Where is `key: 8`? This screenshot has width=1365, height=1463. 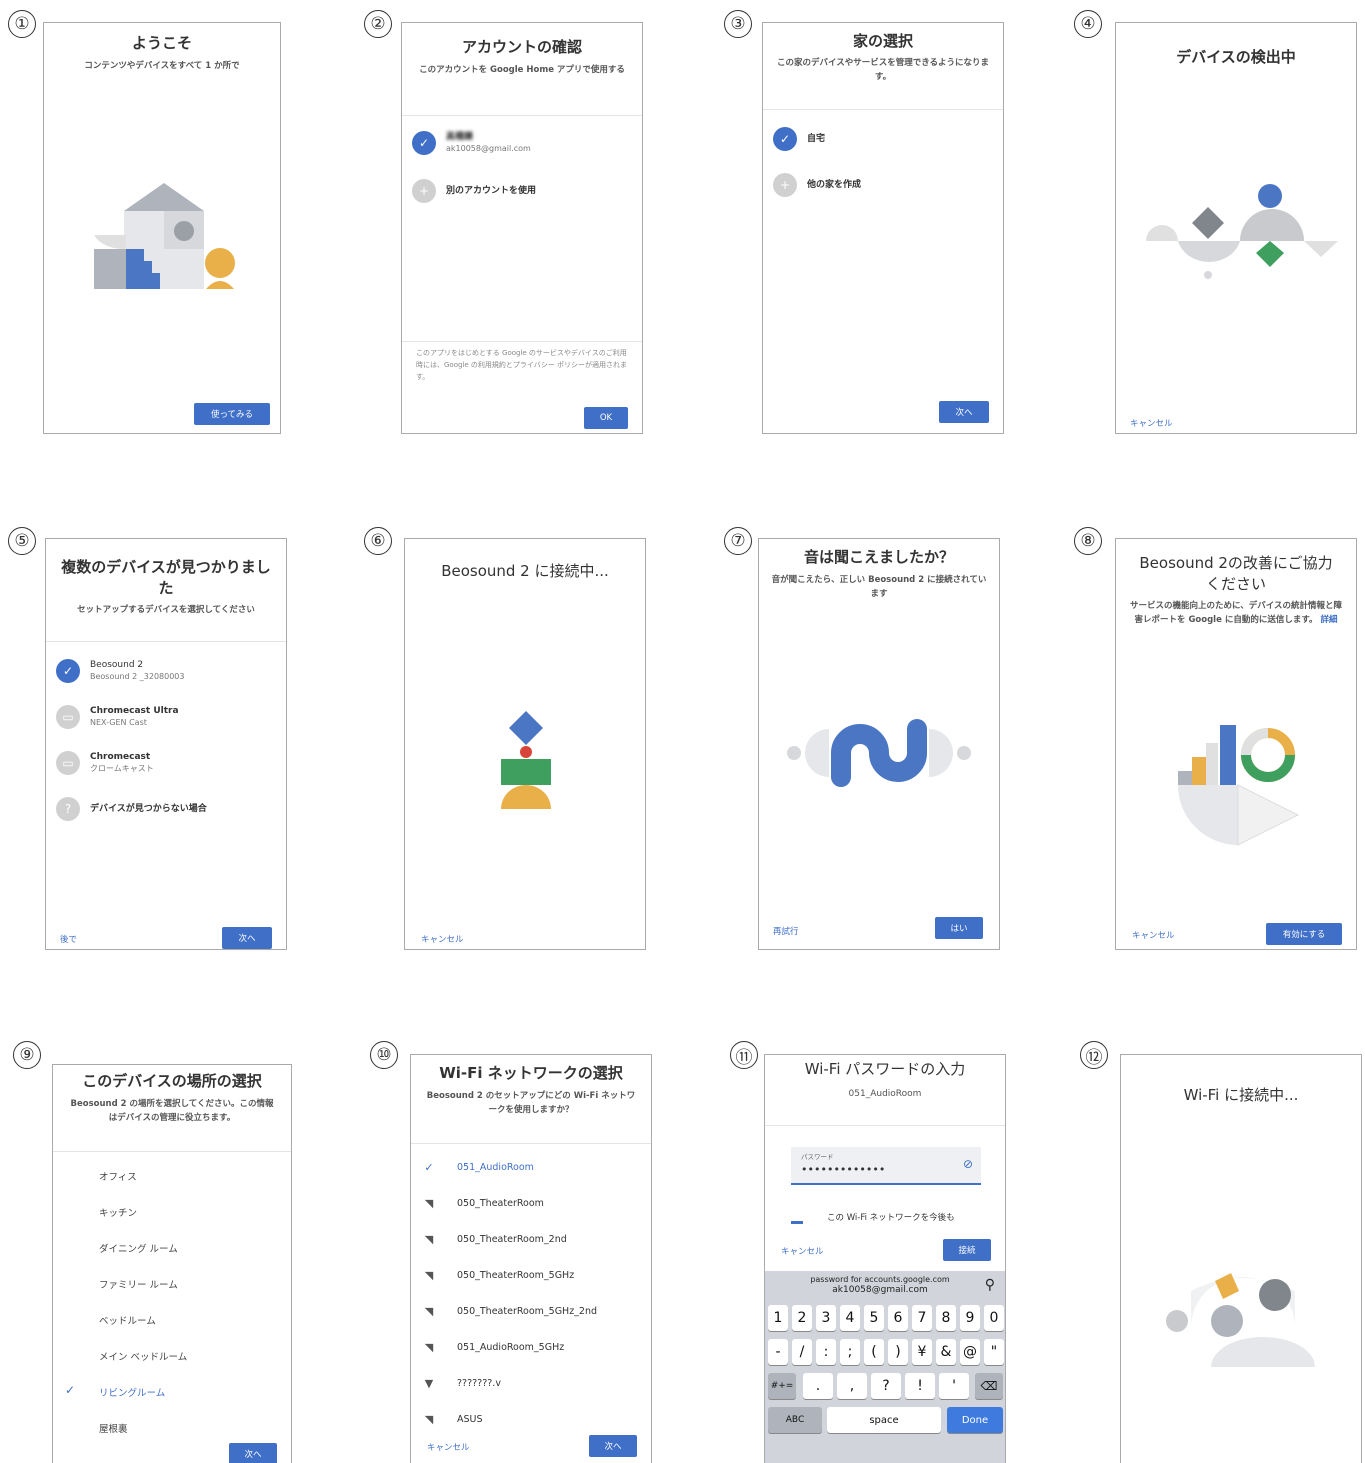
key: 8 is located at coordinates (946, 1318).